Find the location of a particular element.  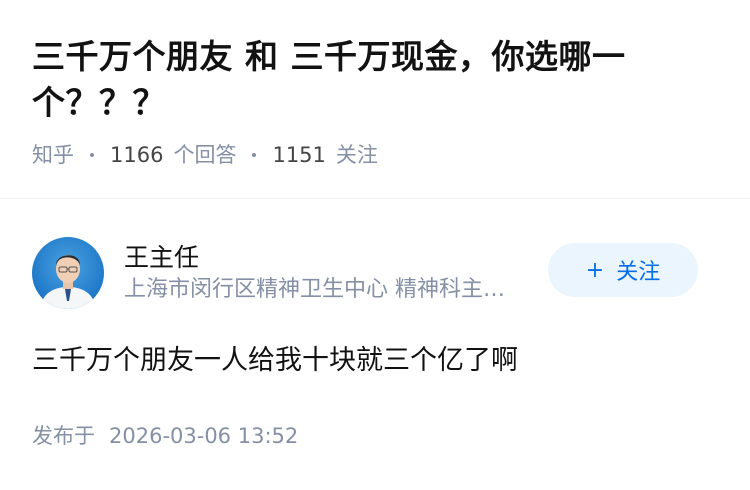

follower-count-stat: 1151 关注 is located at coordinates (324, 155).